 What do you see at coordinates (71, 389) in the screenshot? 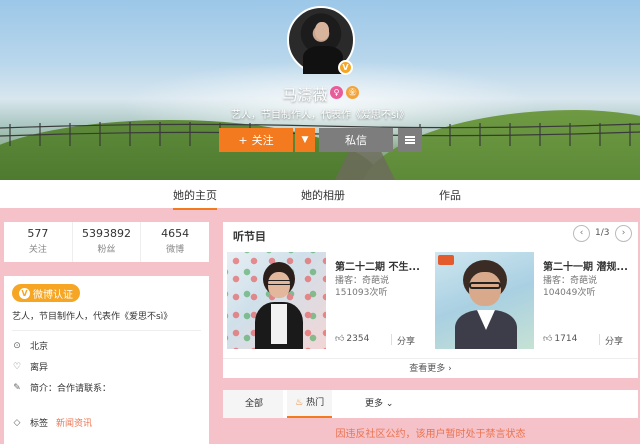
I see `bio-text: 简介：合作请联系：` at bounding box center [71, 389].